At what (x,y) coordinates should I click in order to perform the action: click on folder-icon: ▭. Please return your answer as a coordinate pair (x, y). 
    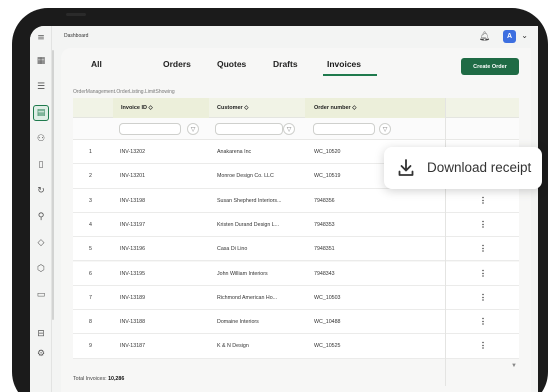
    Looking at the image, I should click on (41, 295).